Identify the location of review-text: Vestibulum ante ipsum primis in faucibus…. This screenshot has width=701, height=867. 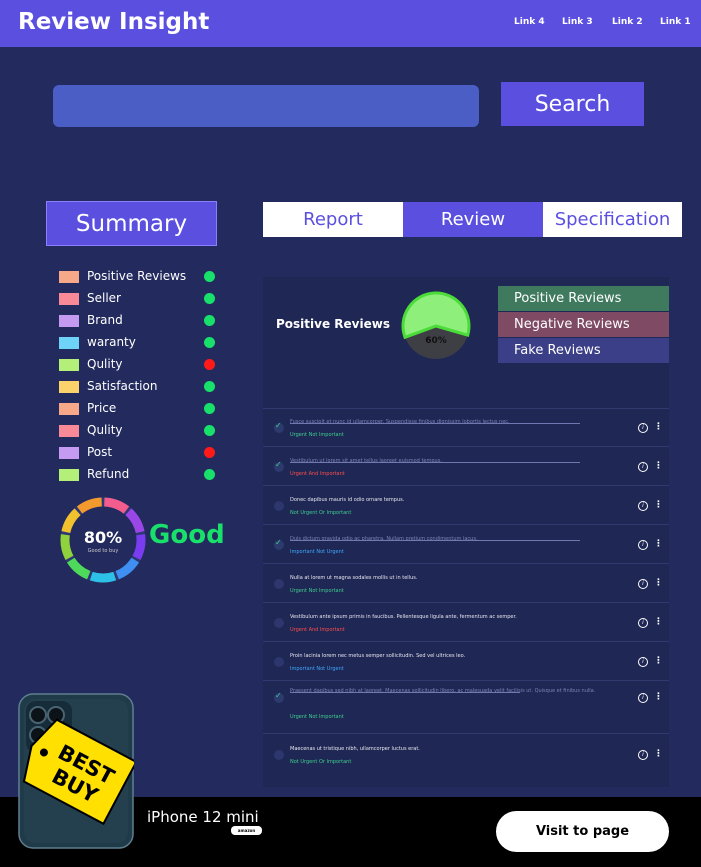
(403, 617).